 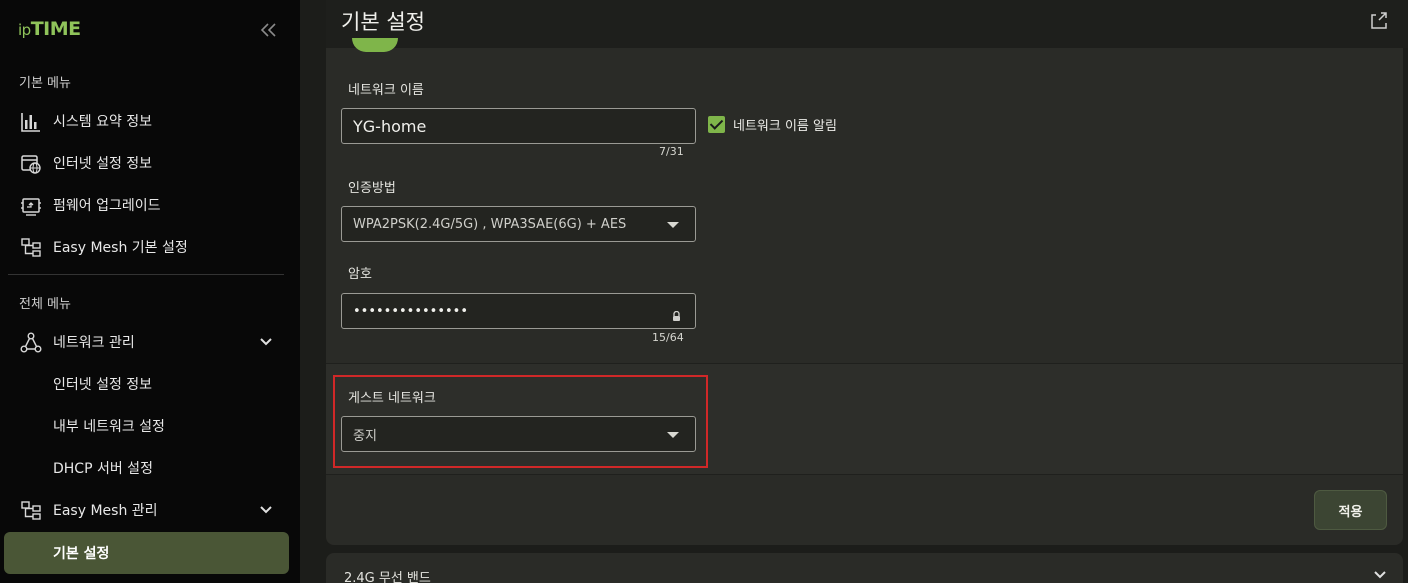 What do you see at coordinates (81, 554) in the screenshot?
I see `sidebar-item-label: 기본 설정` at bounding box center [81, 554].